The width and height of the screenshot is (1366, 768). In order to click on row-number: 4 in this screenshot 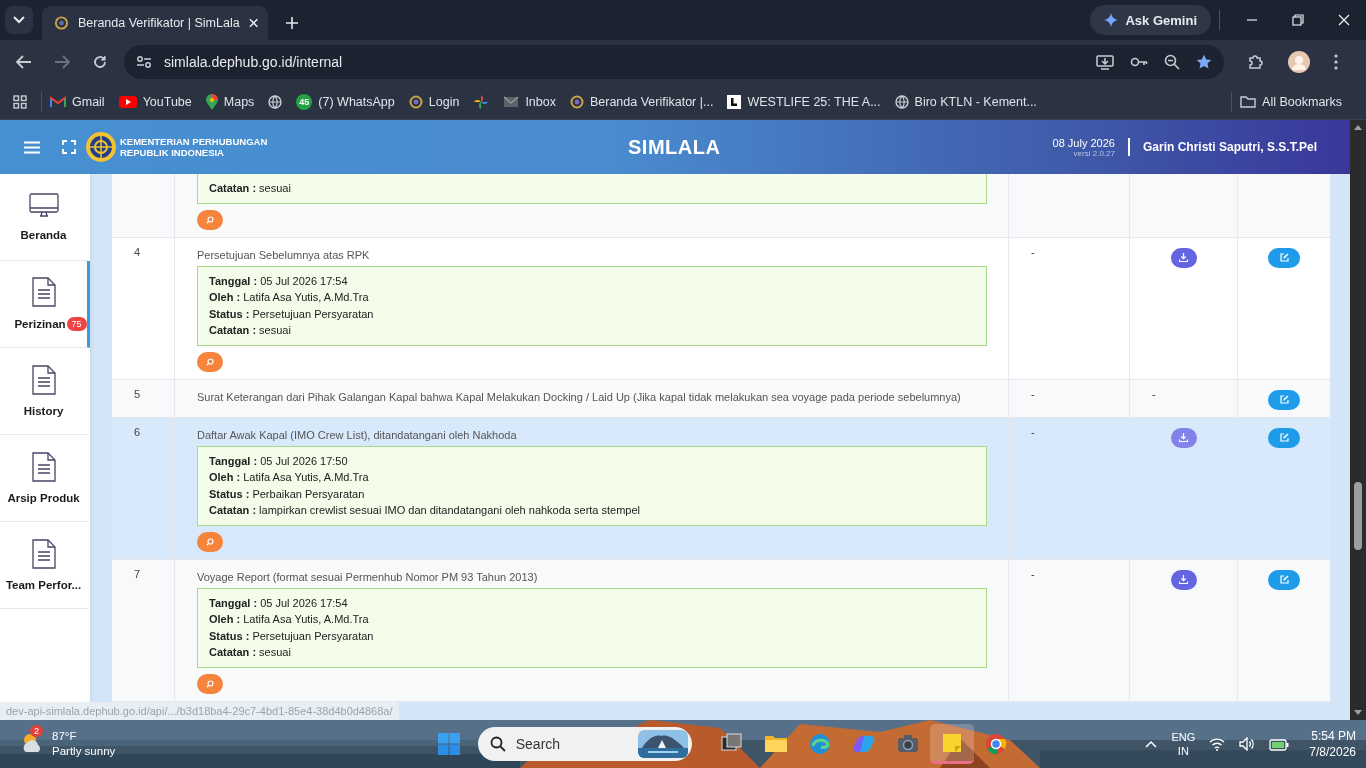, I will do `click(137, 251)`.